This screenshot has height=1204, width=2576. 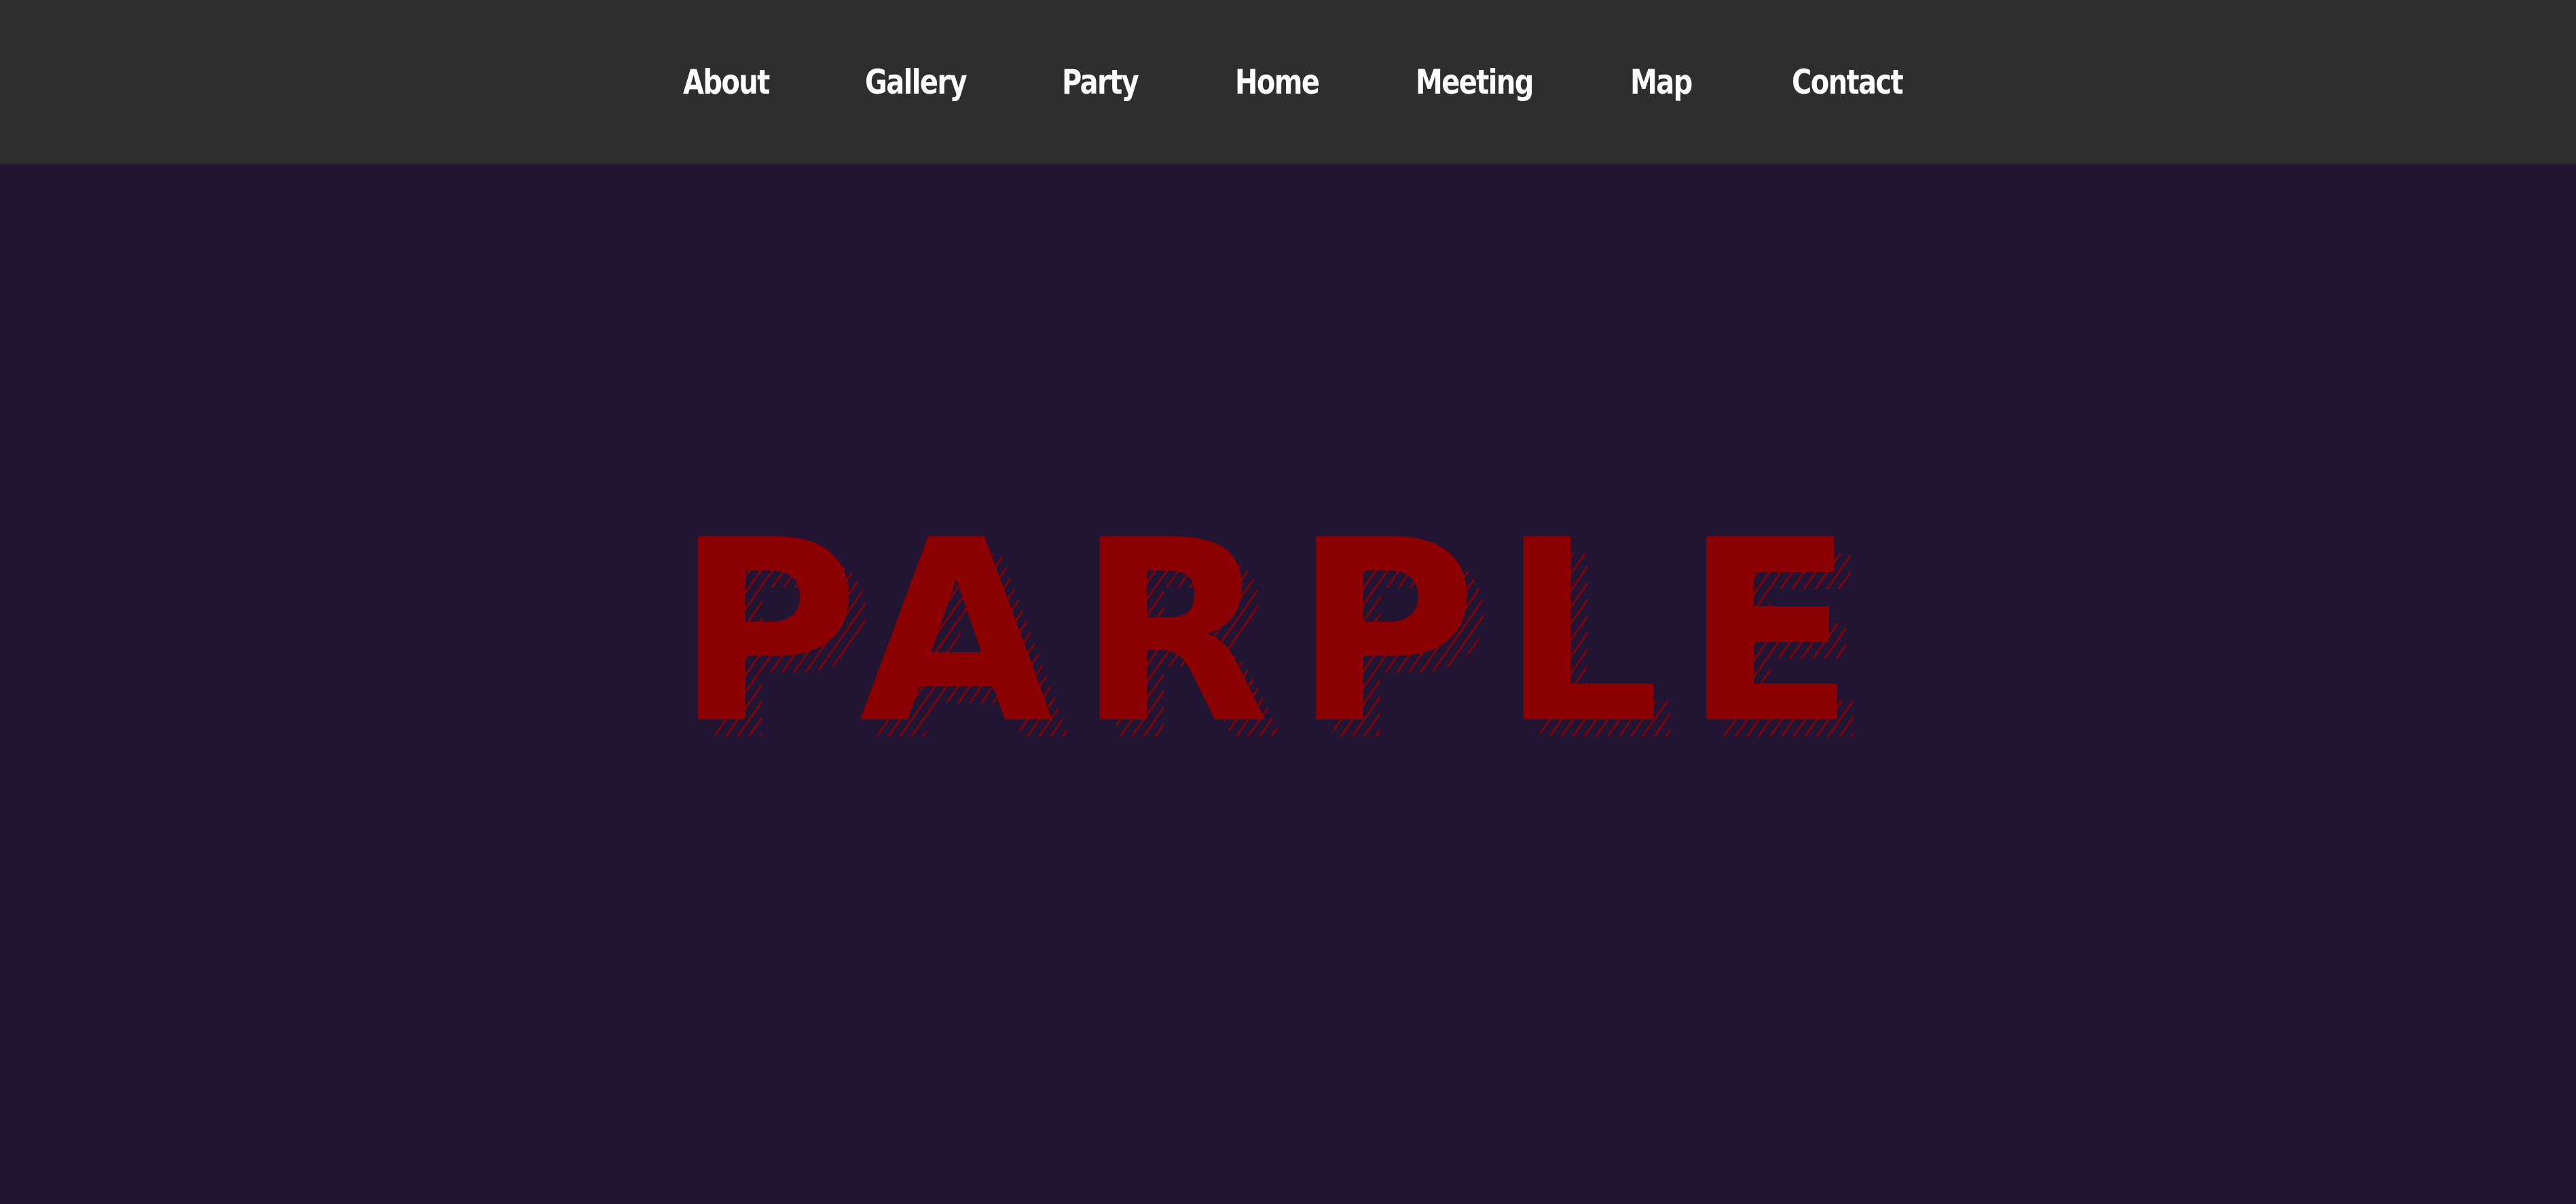 What do you see at coordinates (1277, 82) in the screenshot?
I see `nav-link-home: Home` at bounding box center [1277, 82].